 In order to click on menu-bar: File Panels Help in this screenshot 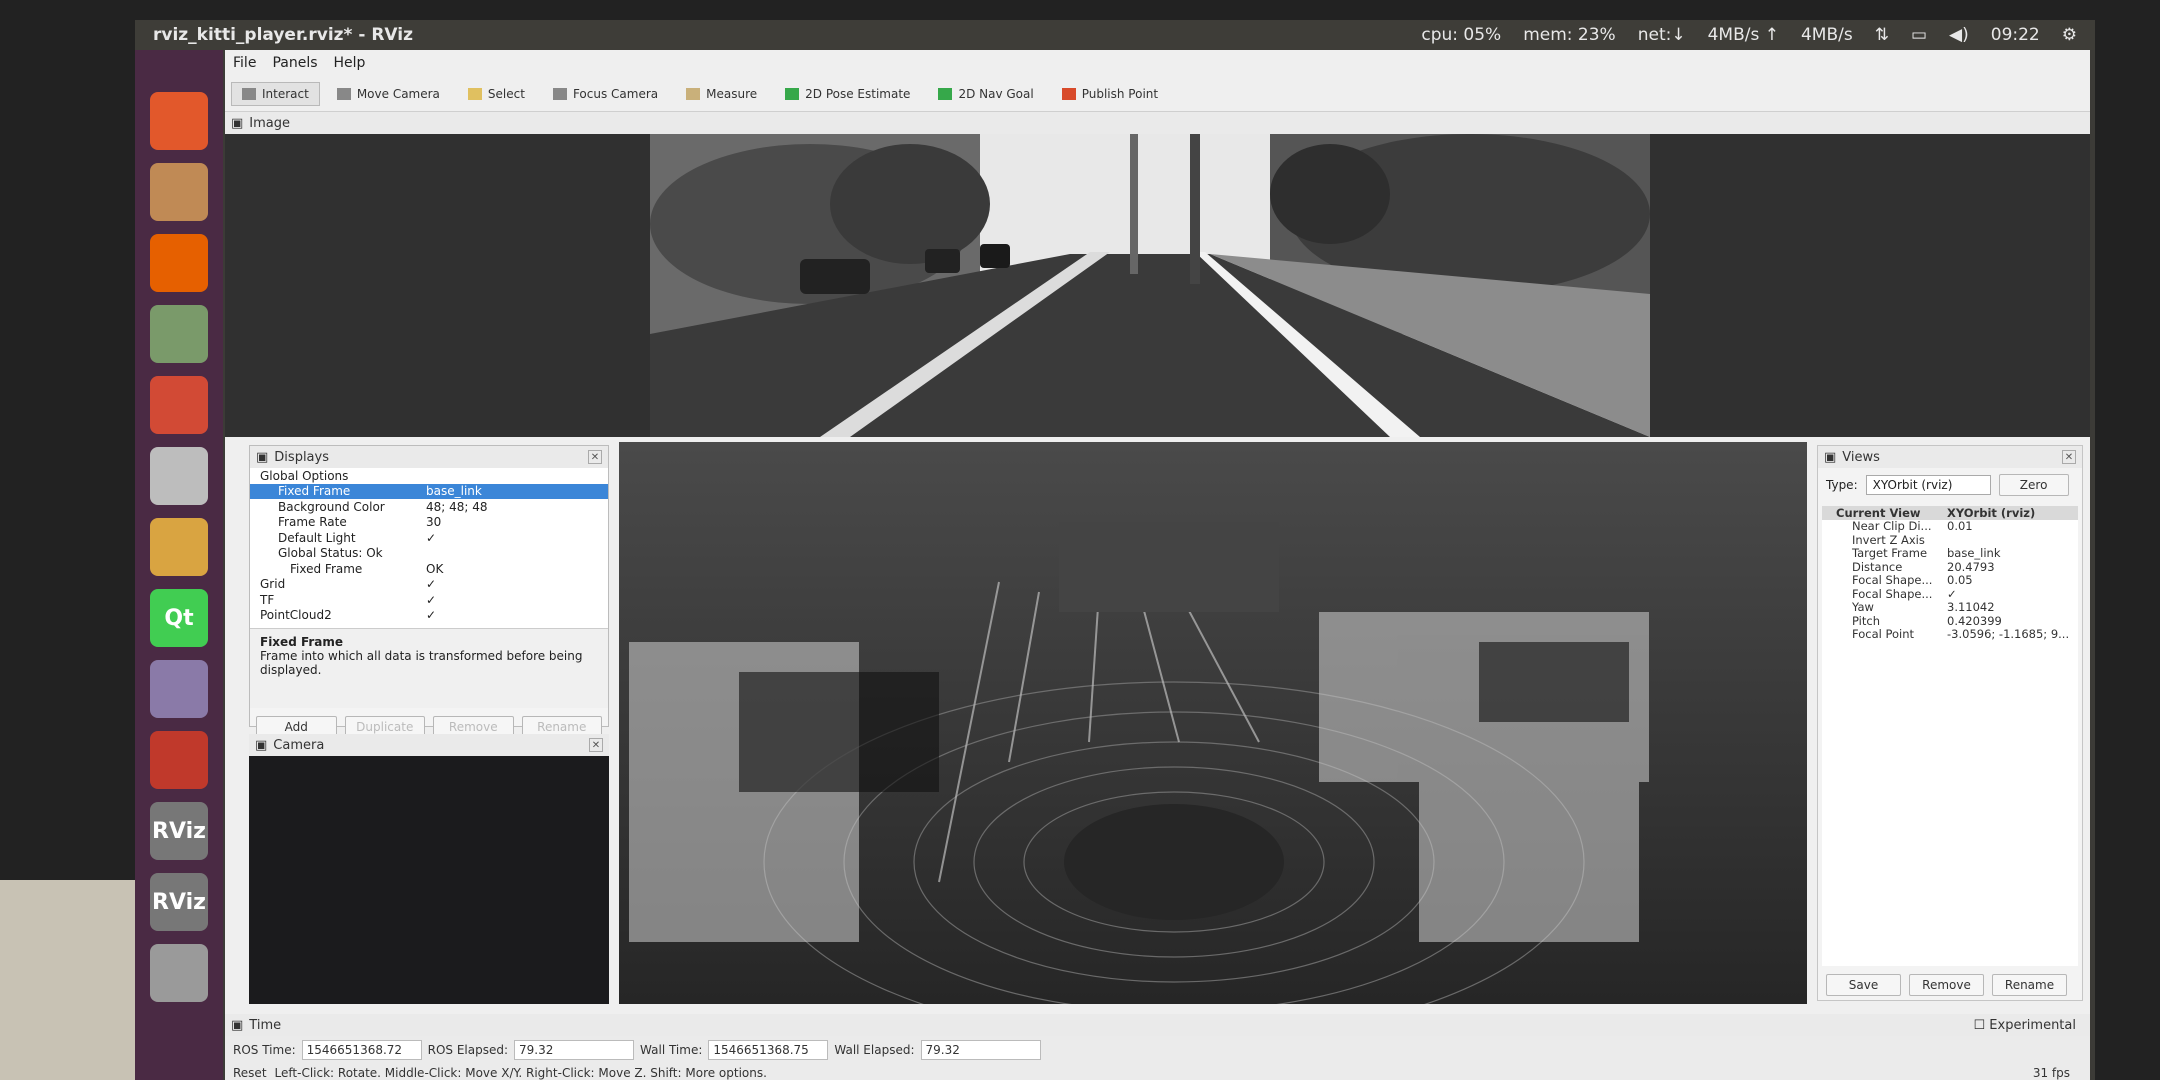, I will do `click(1157, 63)`.